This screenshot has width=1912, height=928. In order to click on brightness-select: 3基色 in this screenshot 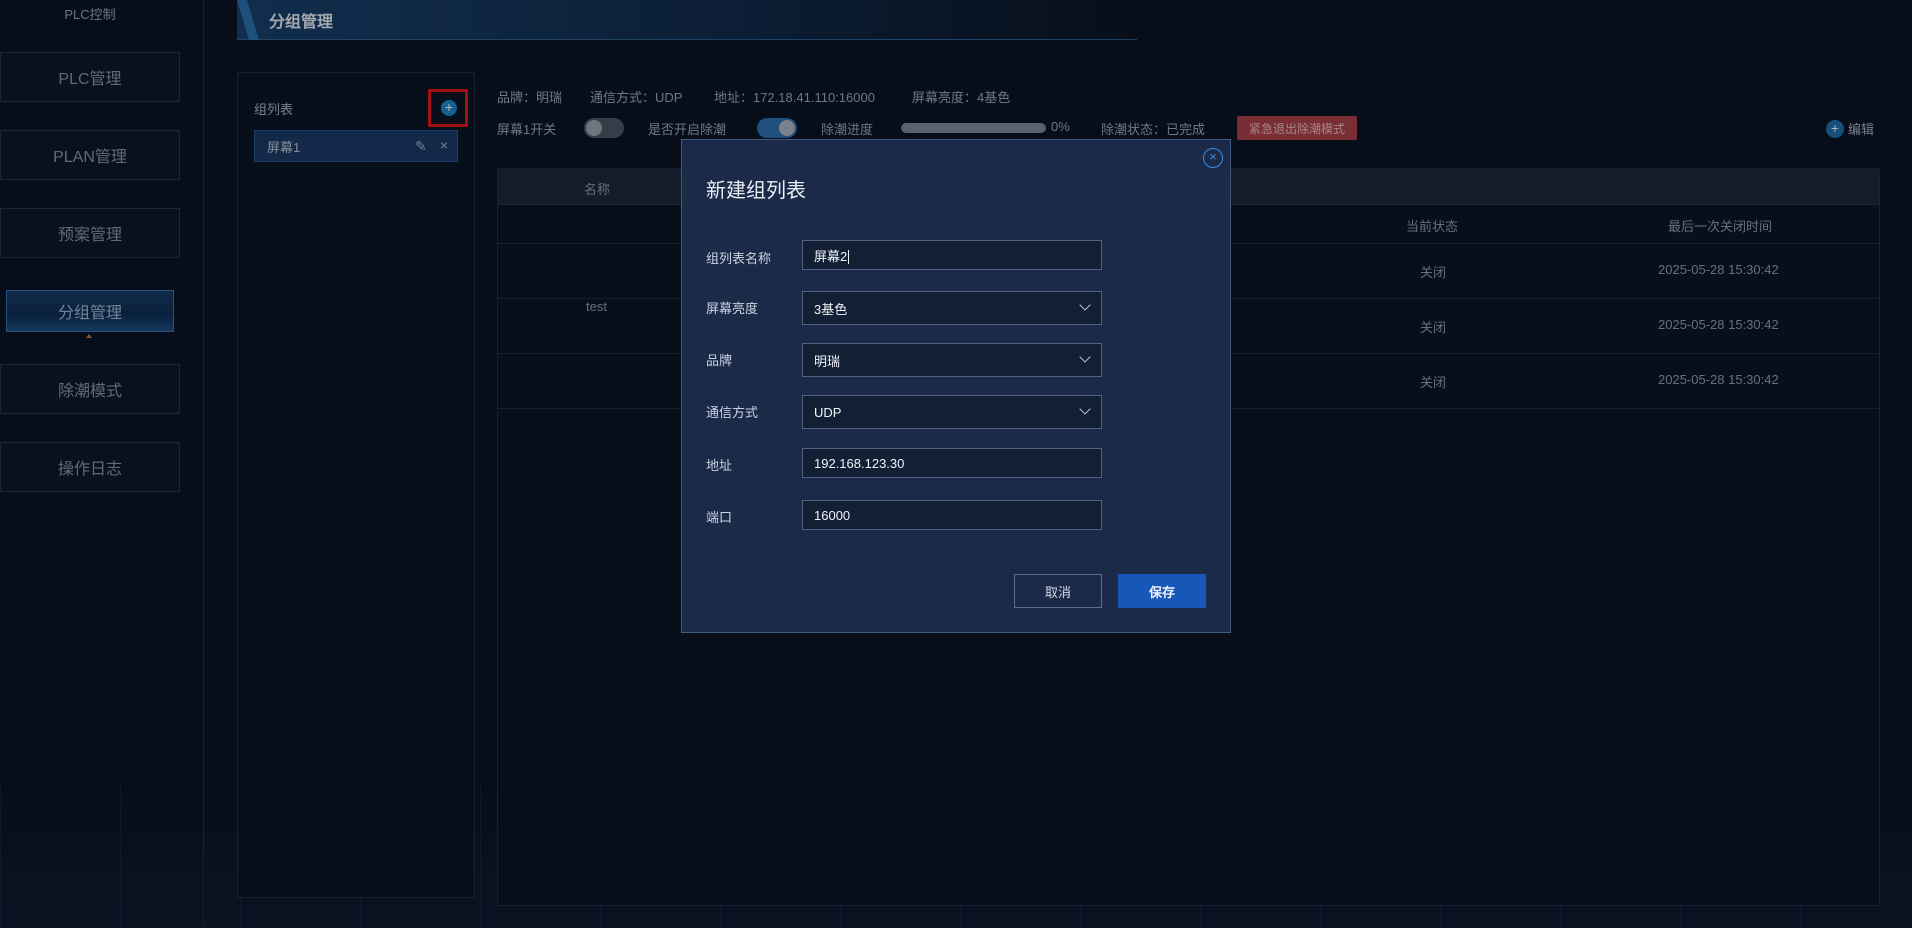, I will do `click(952, 308)`.